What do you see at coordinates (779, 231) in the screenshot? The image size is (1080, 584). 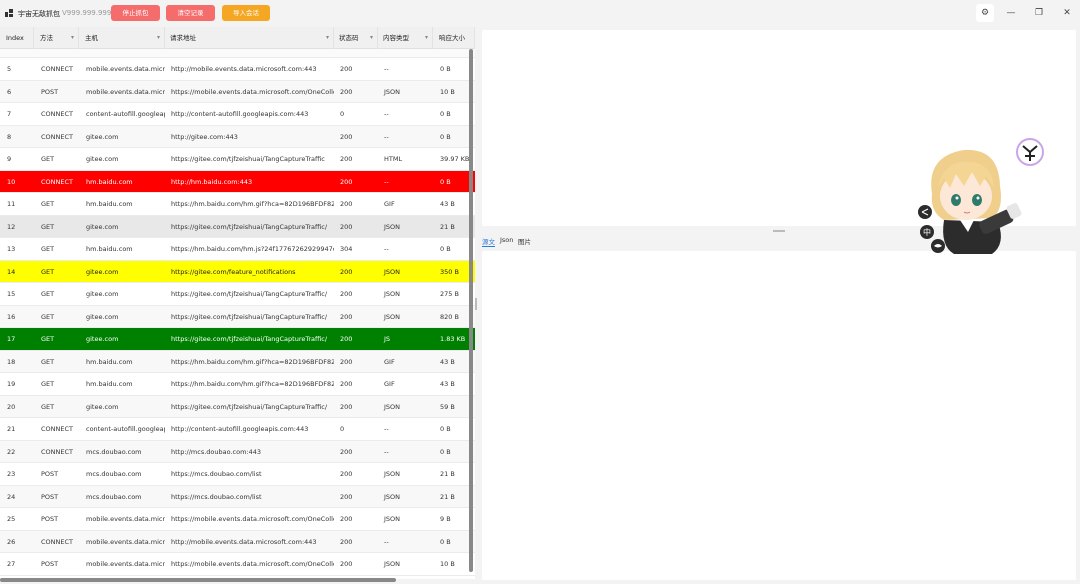 I see `horizontal-splitter-handle` at bounding box center [779, 231].